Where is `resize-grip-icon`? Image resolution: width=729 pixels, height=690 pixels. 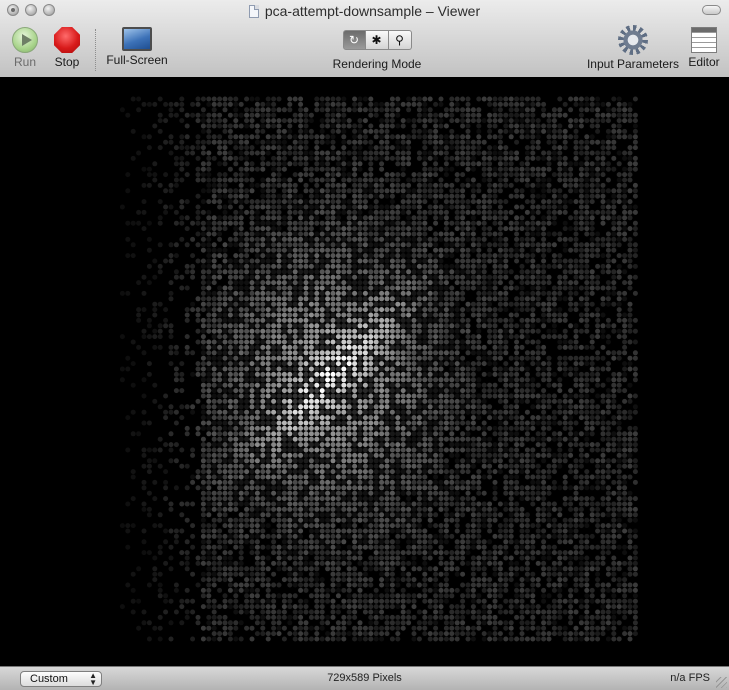
resize-grip-icon is located at coordinates (721, 682).